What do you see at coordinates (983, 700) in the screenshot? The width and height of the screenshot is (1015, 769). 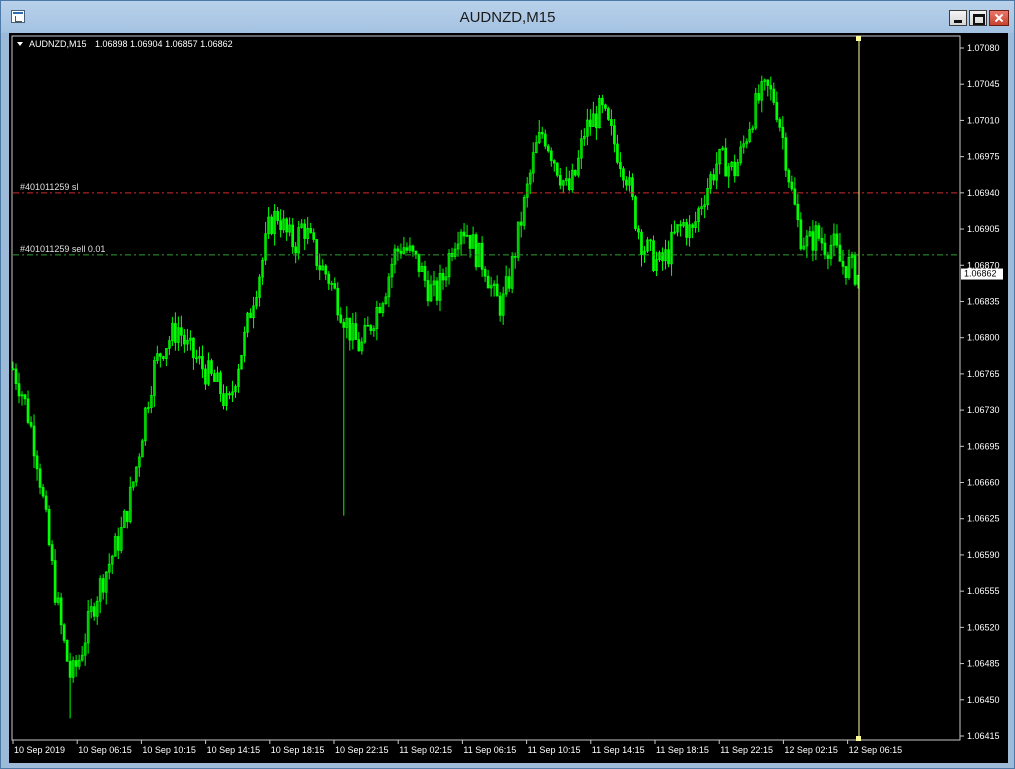 I see `y-tick-label: 1.06450` at bounding box center [983, 700].